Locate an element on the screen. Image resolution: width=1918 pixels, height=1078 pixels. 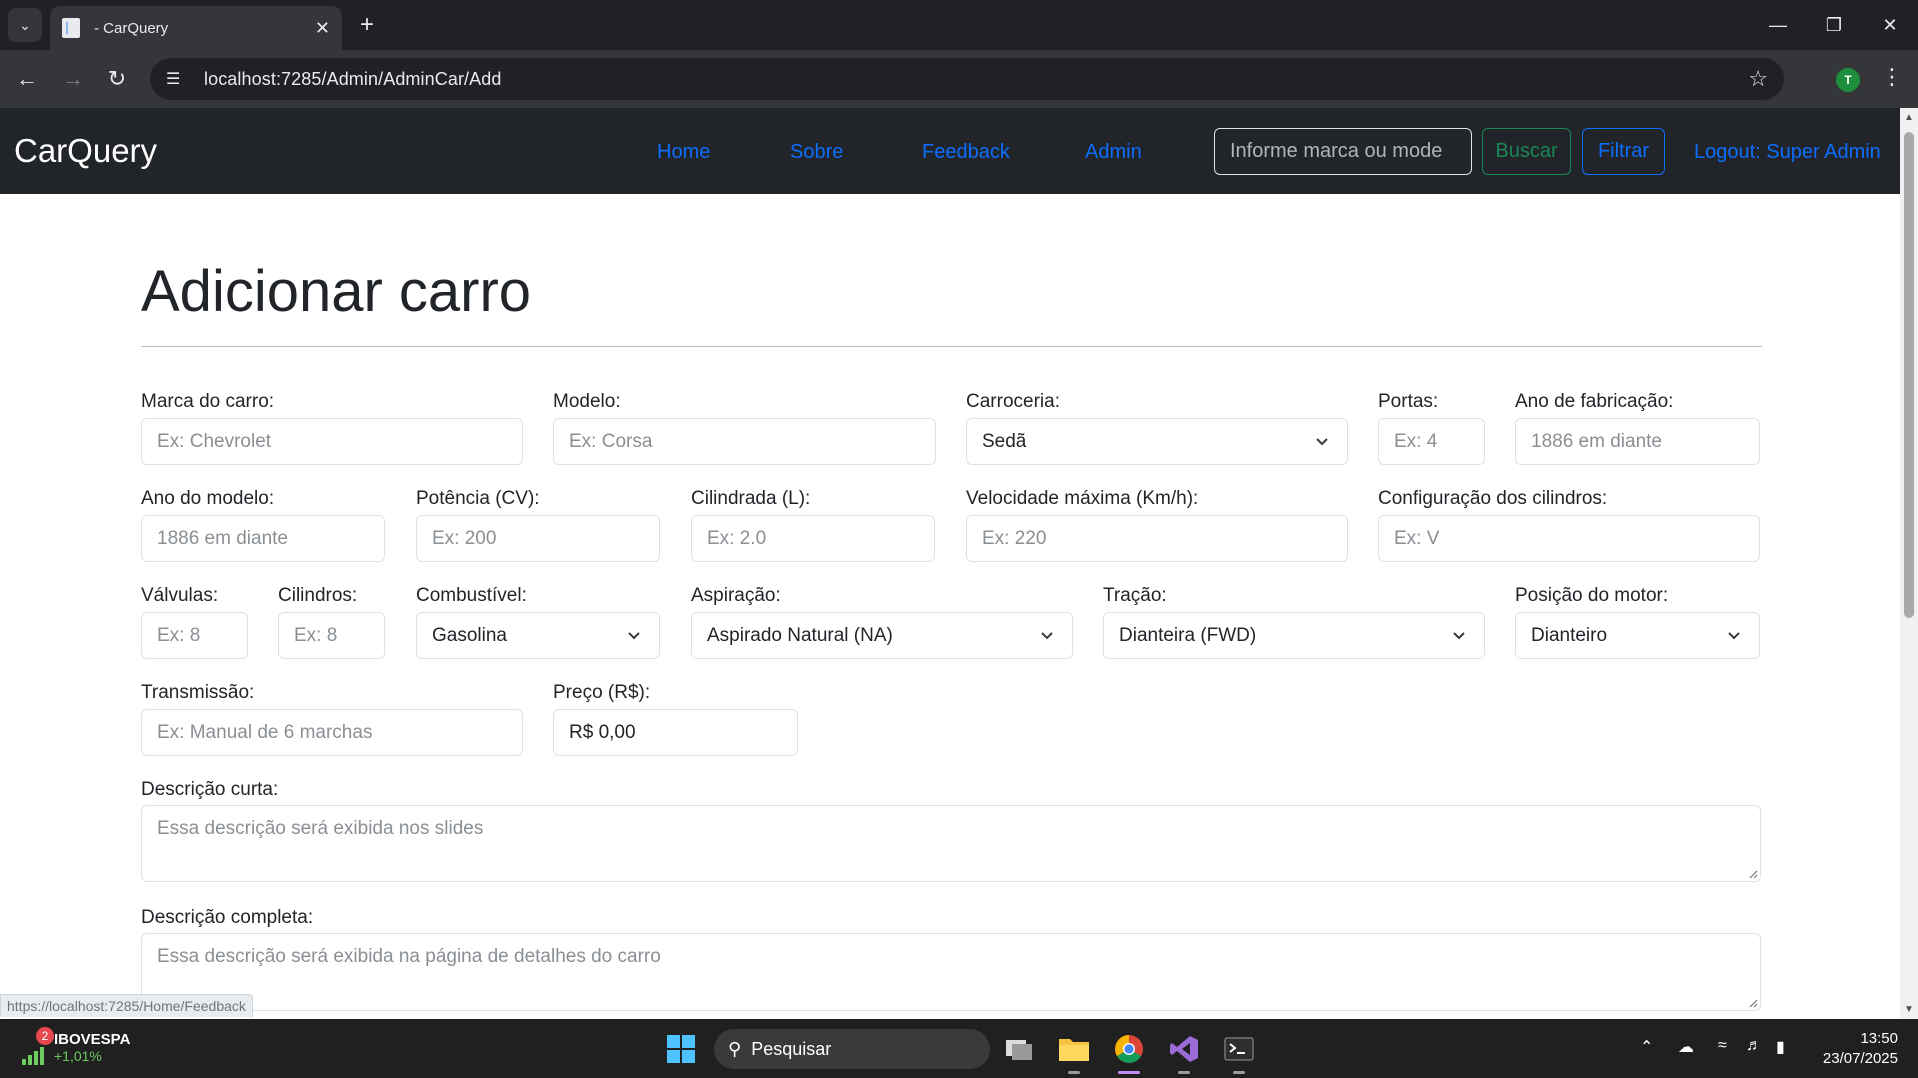
browser-menu-icon: ⋮ is located at coordinates (1892, 77).